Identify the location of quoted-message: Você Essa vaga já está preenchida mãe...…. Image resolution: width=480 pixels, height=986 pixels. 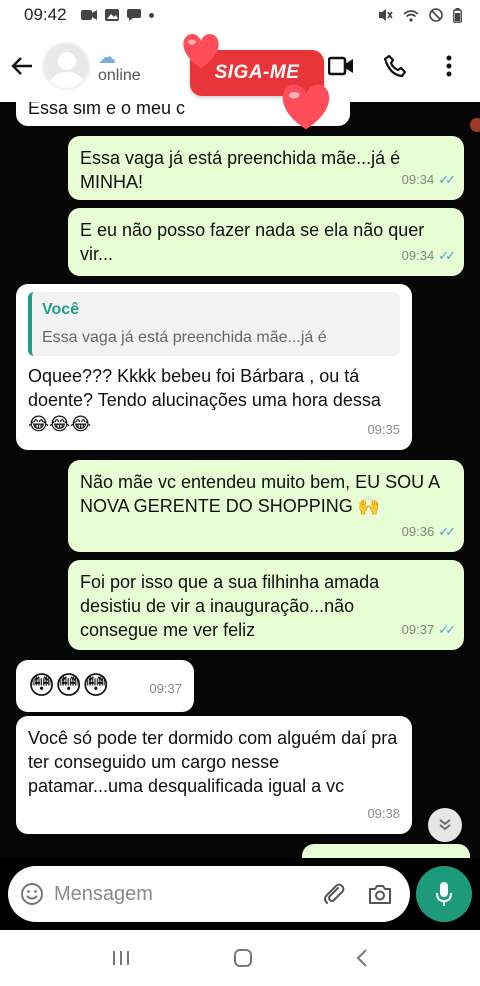
(214, 324).